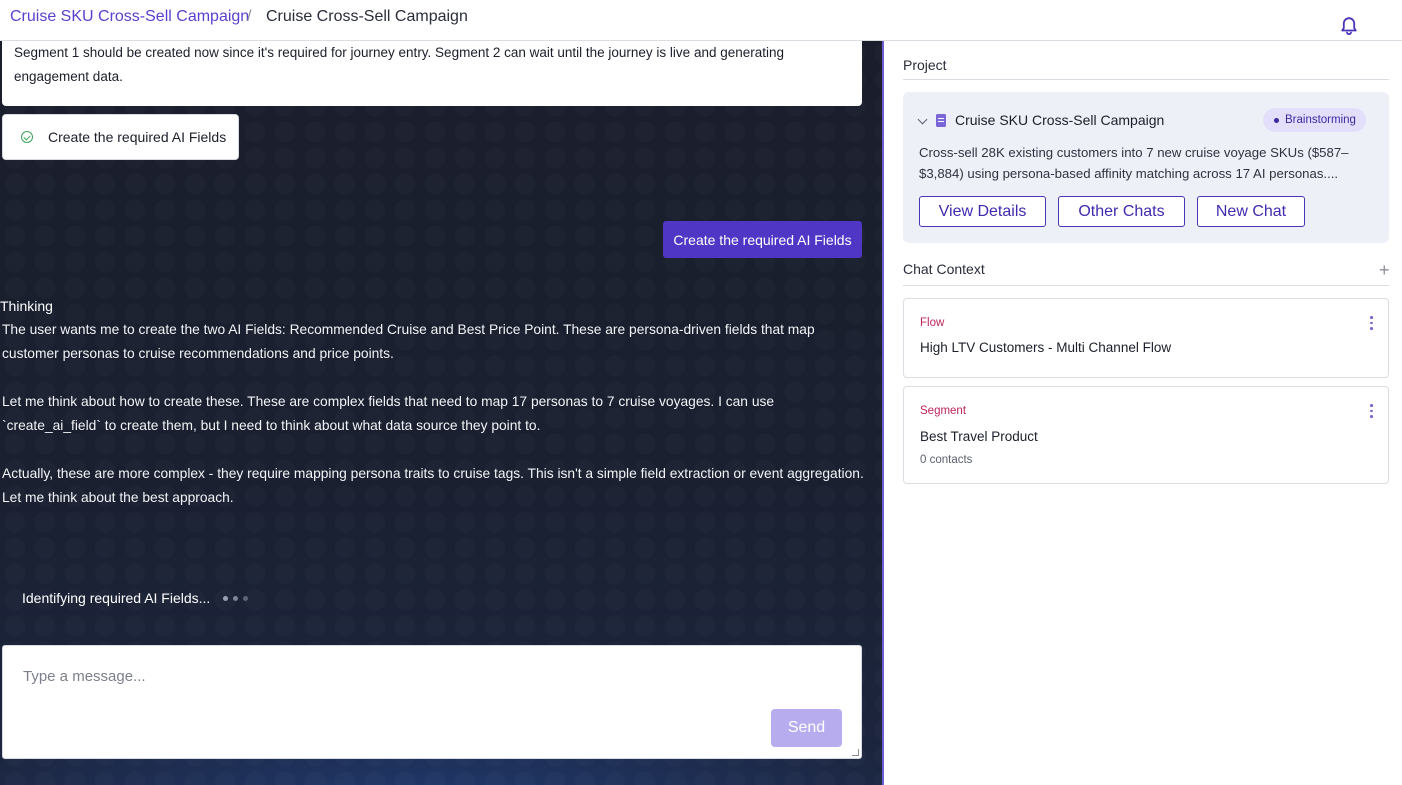 The image size is (1402, 785). Describe the element at coordinates (943, 411) in the screenshot. I see `context-item-type: Segment` at that location.